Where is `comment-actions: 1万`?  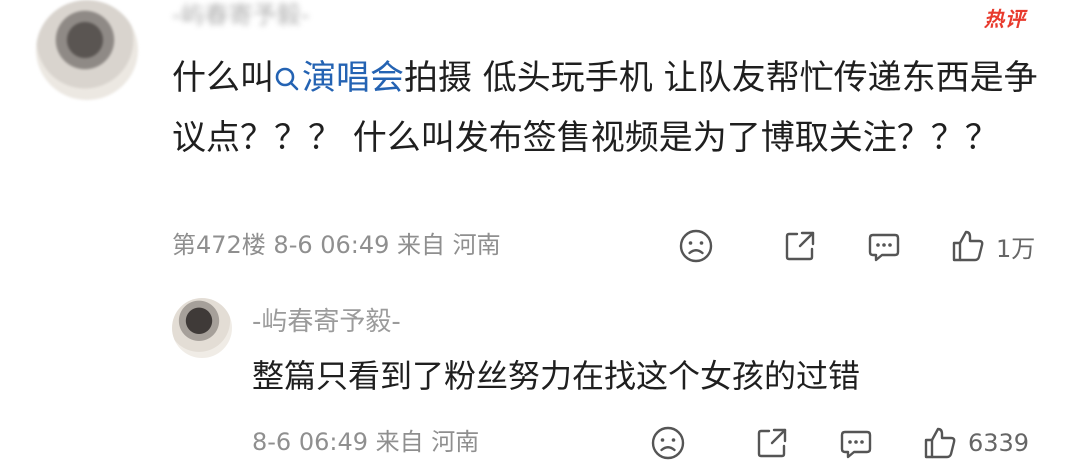 comment-actions: 1万 is located at coordinates (540, 246).